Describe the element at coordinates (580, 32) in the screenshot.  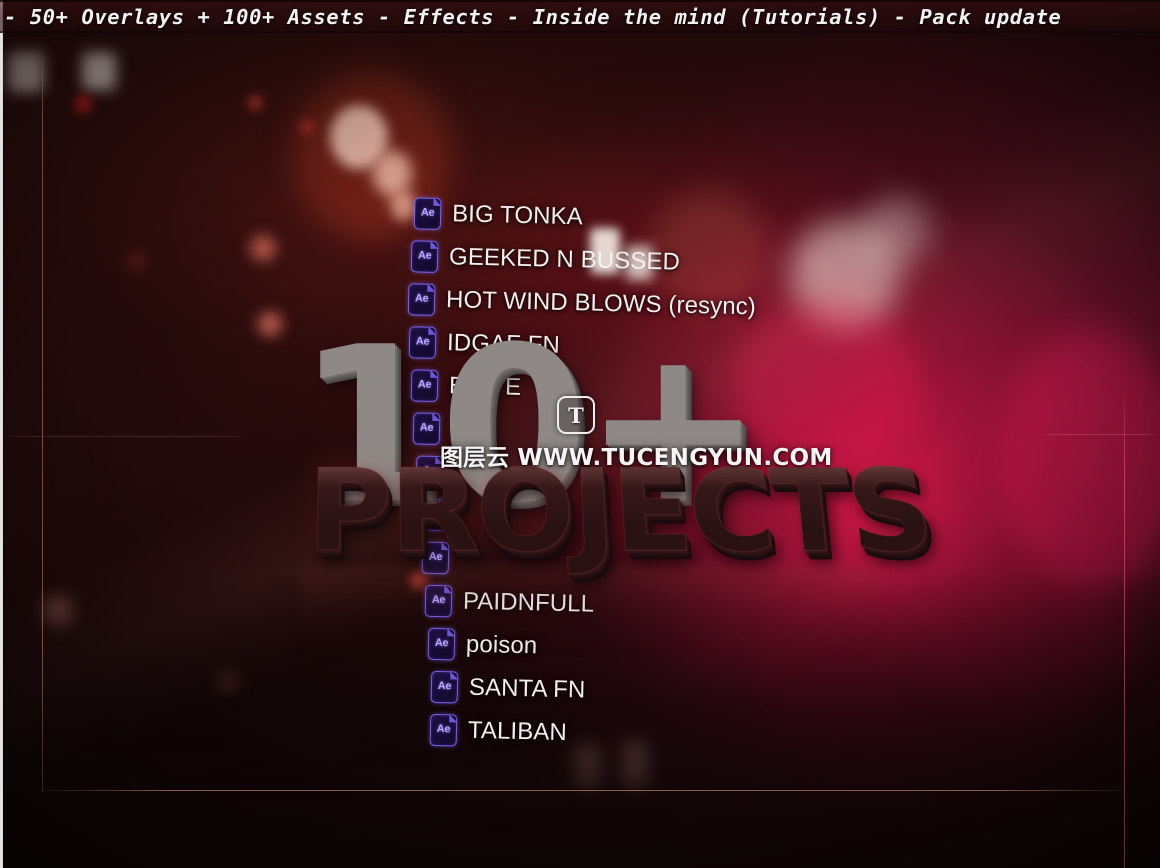
I see `title-bar-bottom-rule` at that location.